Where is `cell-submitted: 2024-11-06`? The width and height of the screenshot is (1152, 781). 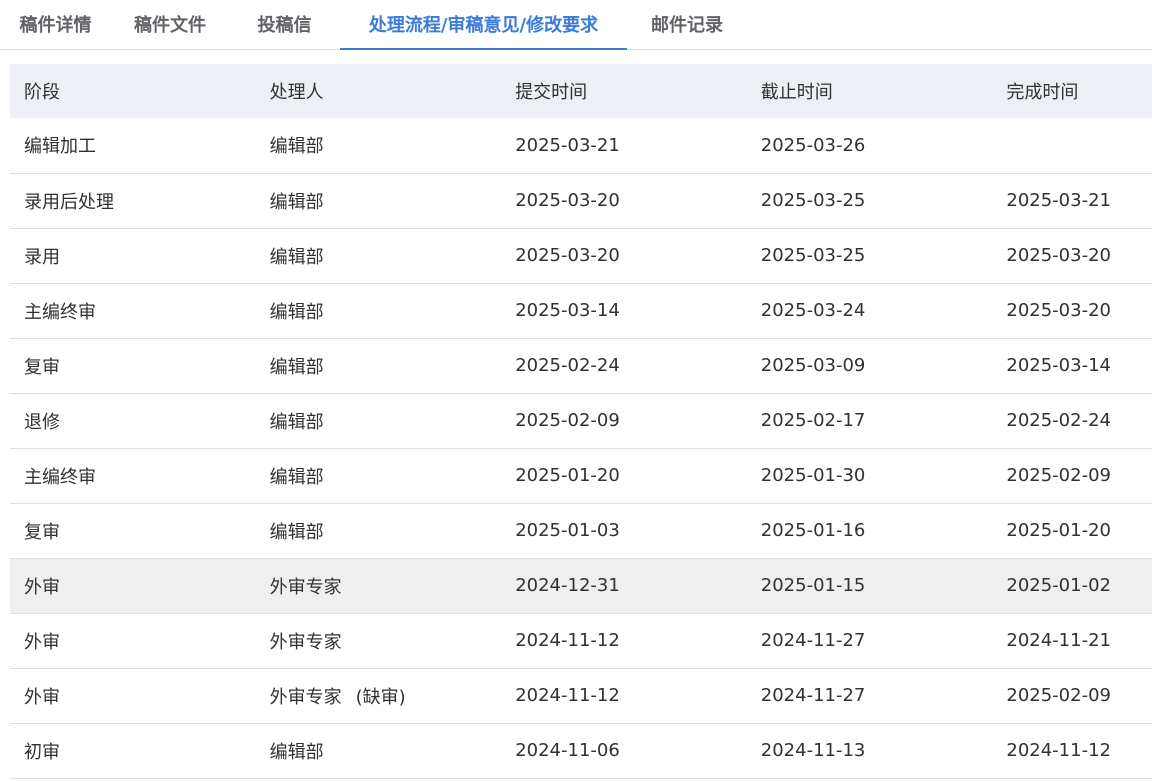
cell-submitted: 2024-11-06 is located at coordinates (567, 750).